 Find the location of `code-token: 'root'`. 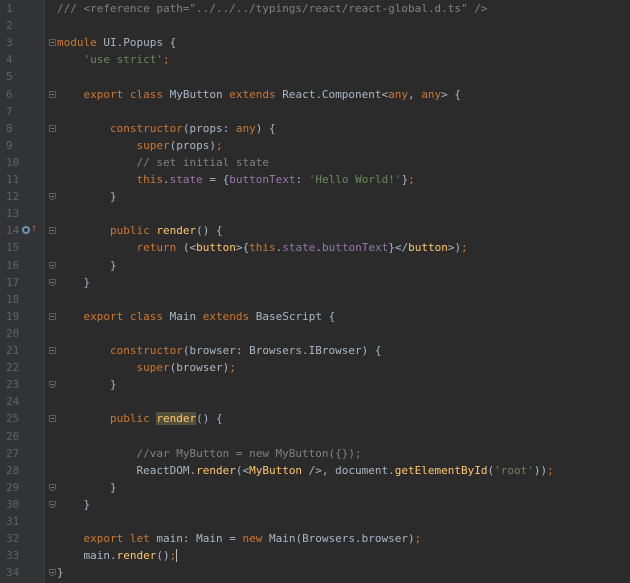

code-token: 'root' is located at coordinates (514, 470).